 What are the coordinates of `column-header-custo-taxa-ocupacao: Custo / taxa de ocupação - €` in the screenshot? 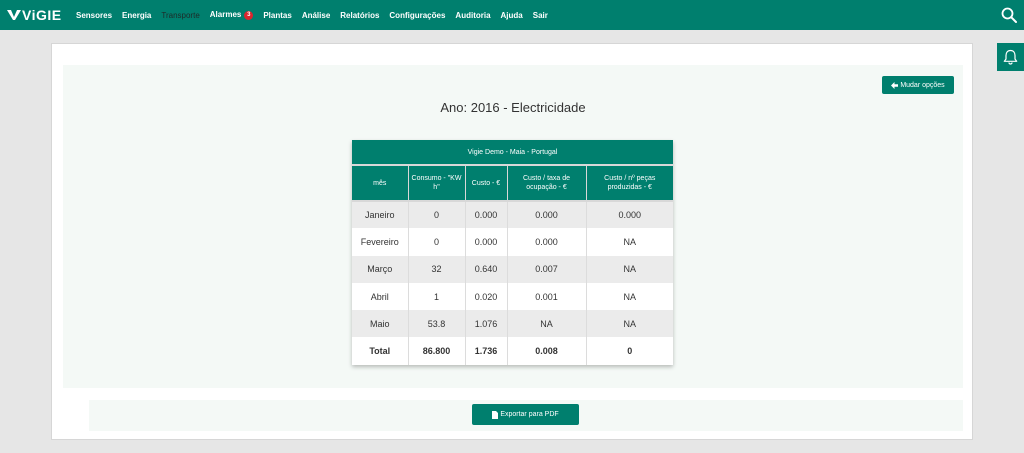 It's located at (547, 183).